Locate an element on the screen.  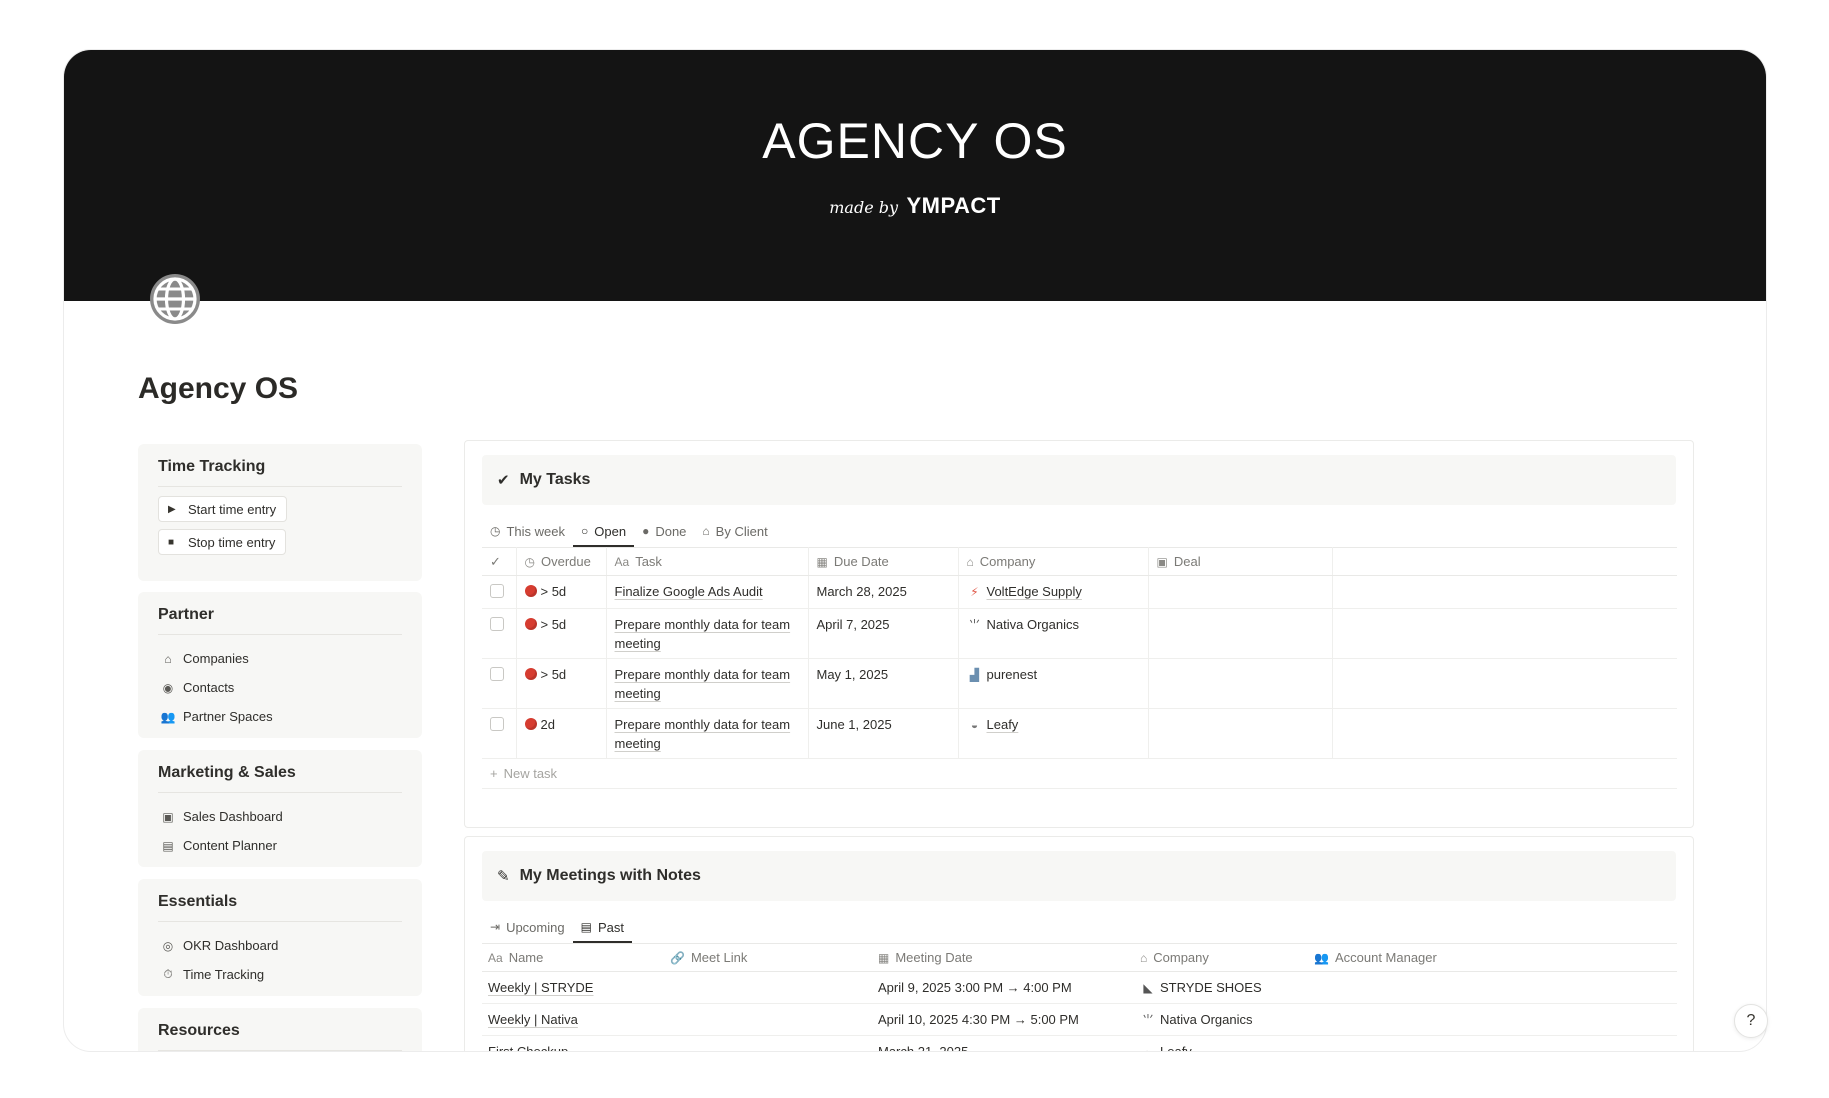
due-date-cell: March 28, 2025 is located at coordinates (883, 592).